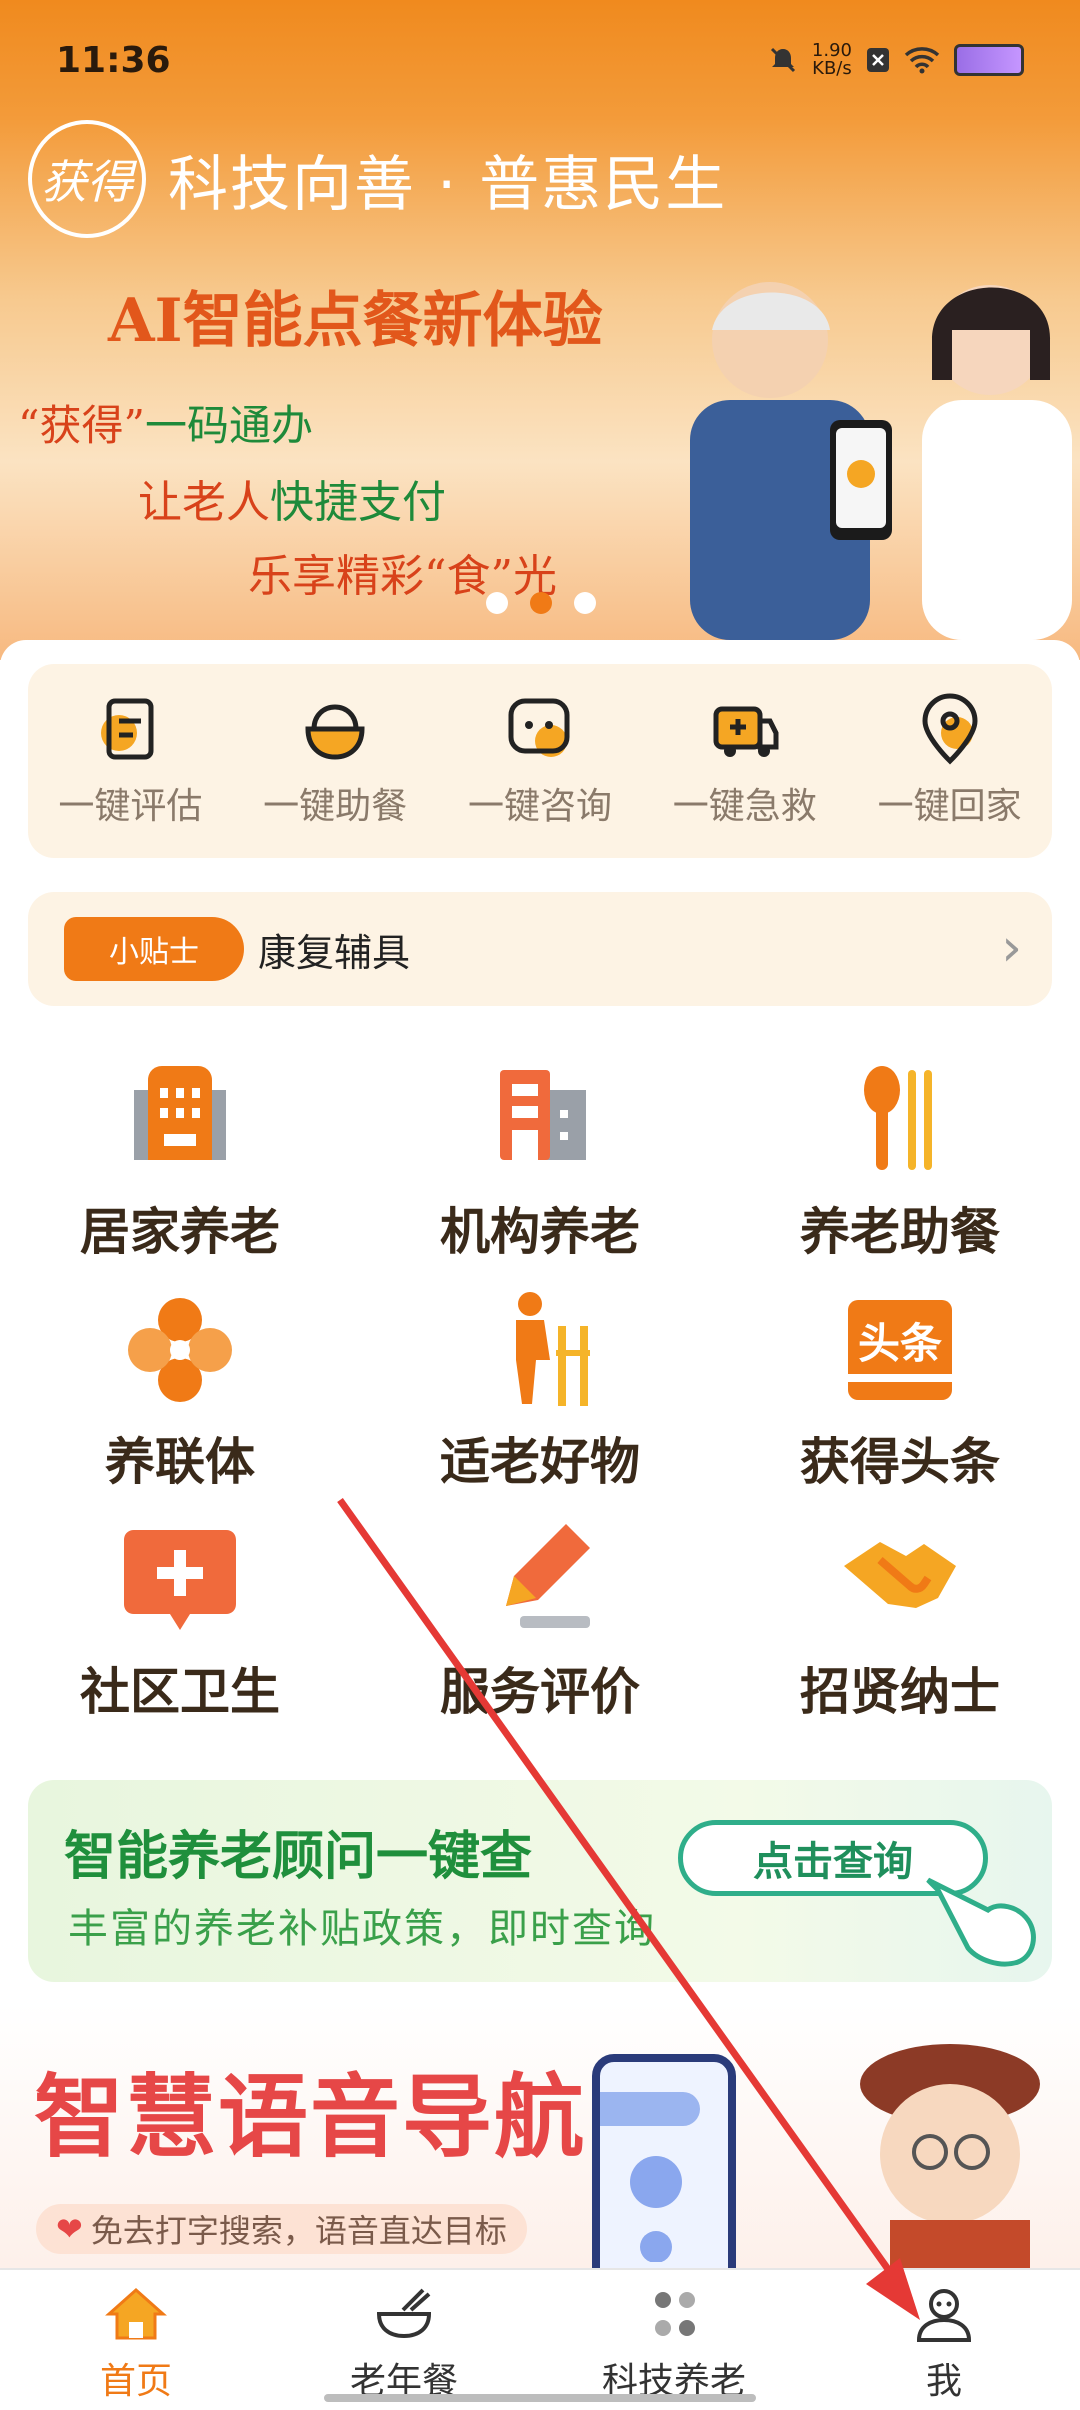 The image size is (1080, 2410). I want to click on consult-chat-icon, so click(539, 727).